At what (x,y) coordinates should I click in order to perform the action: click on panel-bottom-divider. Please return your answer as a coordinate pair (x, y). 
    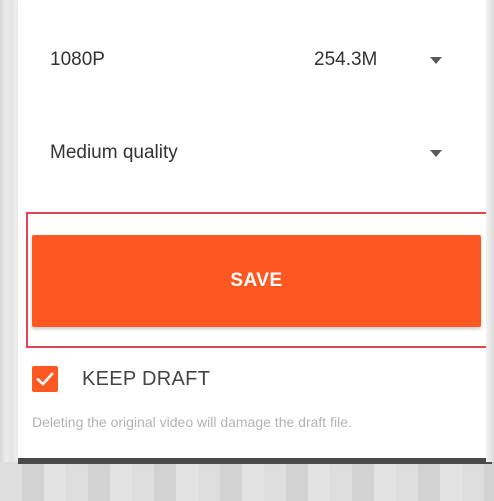
    Looking at the image, I should click on (255, 461).